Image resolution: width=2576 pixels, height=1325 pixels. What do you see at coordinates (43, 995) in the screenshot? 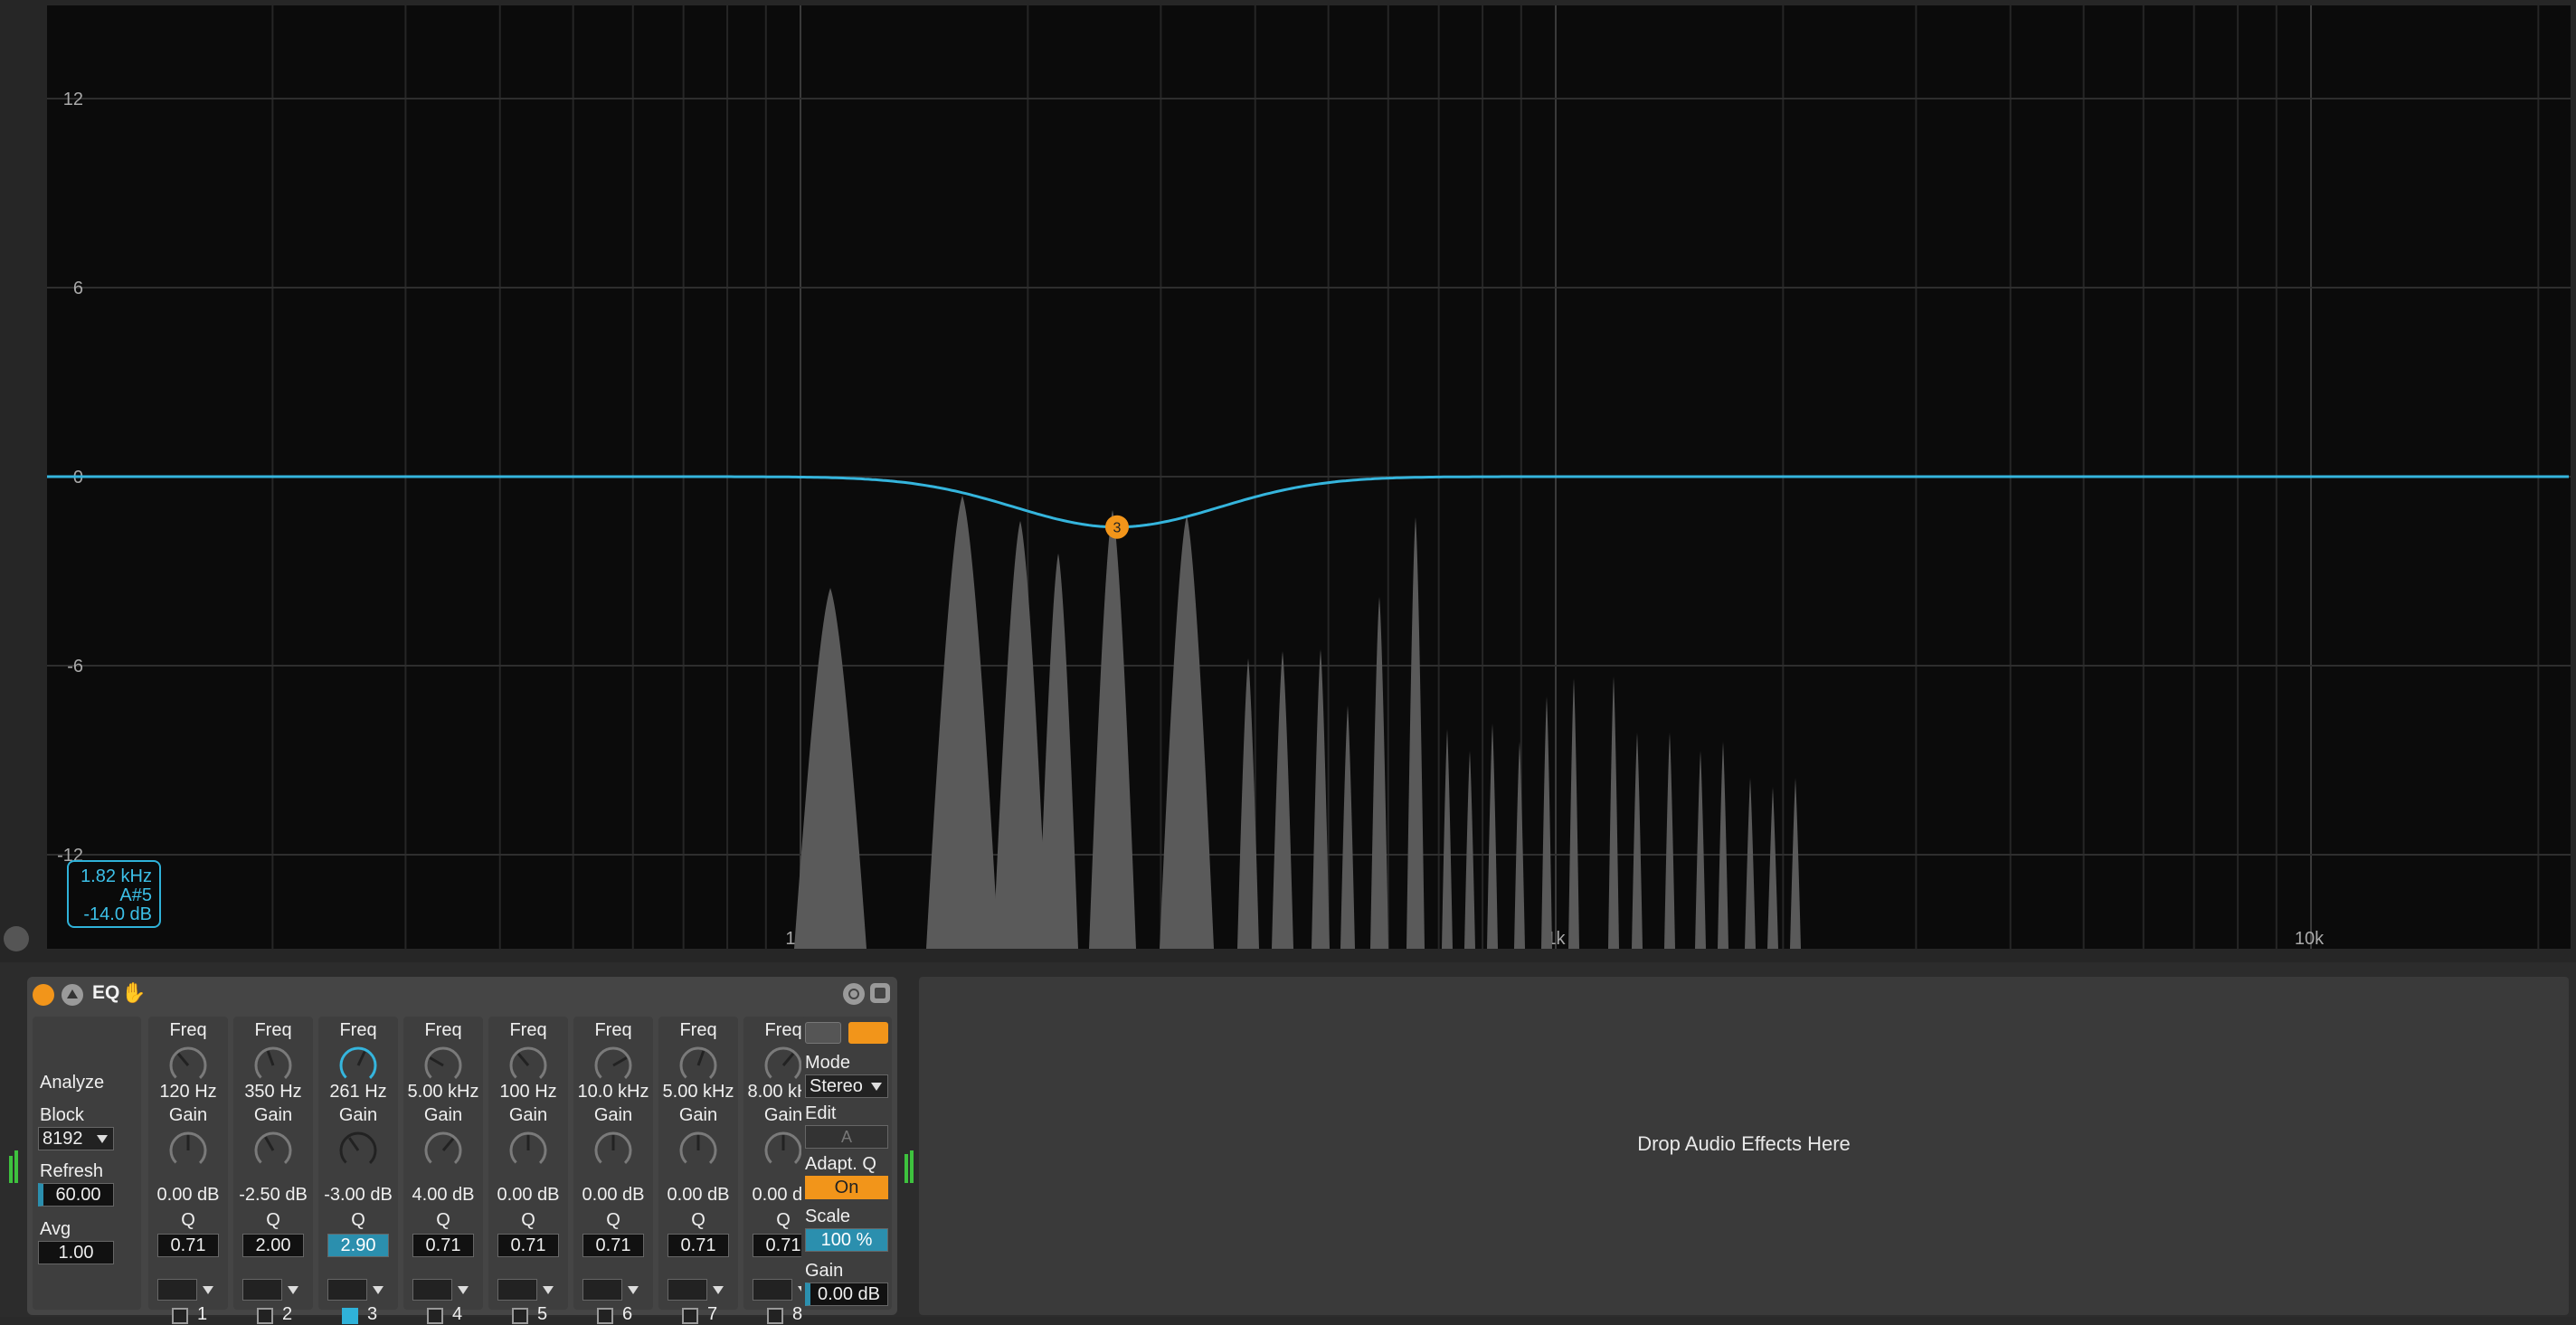
I see `power-icon` at bounding box center [43, 995].